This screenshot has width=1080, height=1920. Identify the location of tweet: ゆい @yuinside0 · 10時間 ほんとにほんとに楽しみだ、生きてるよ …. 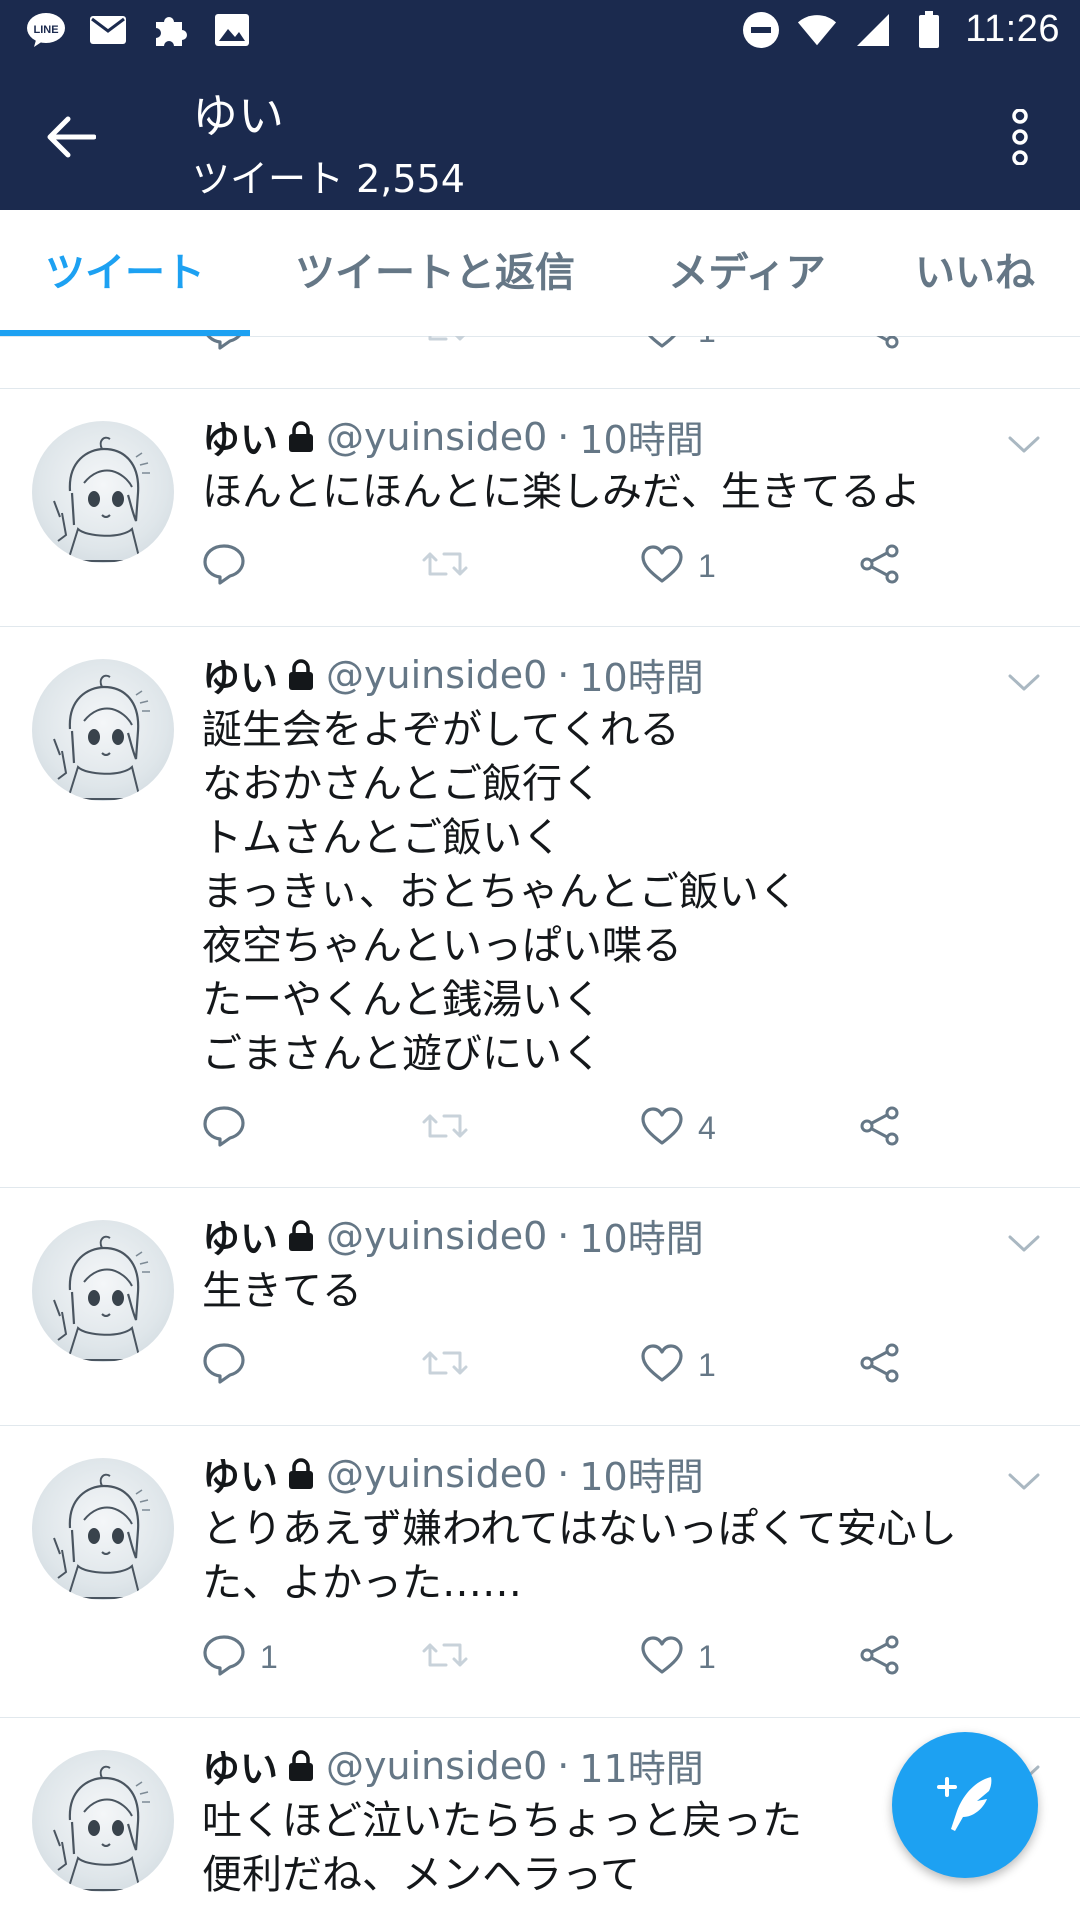
(540, 508).